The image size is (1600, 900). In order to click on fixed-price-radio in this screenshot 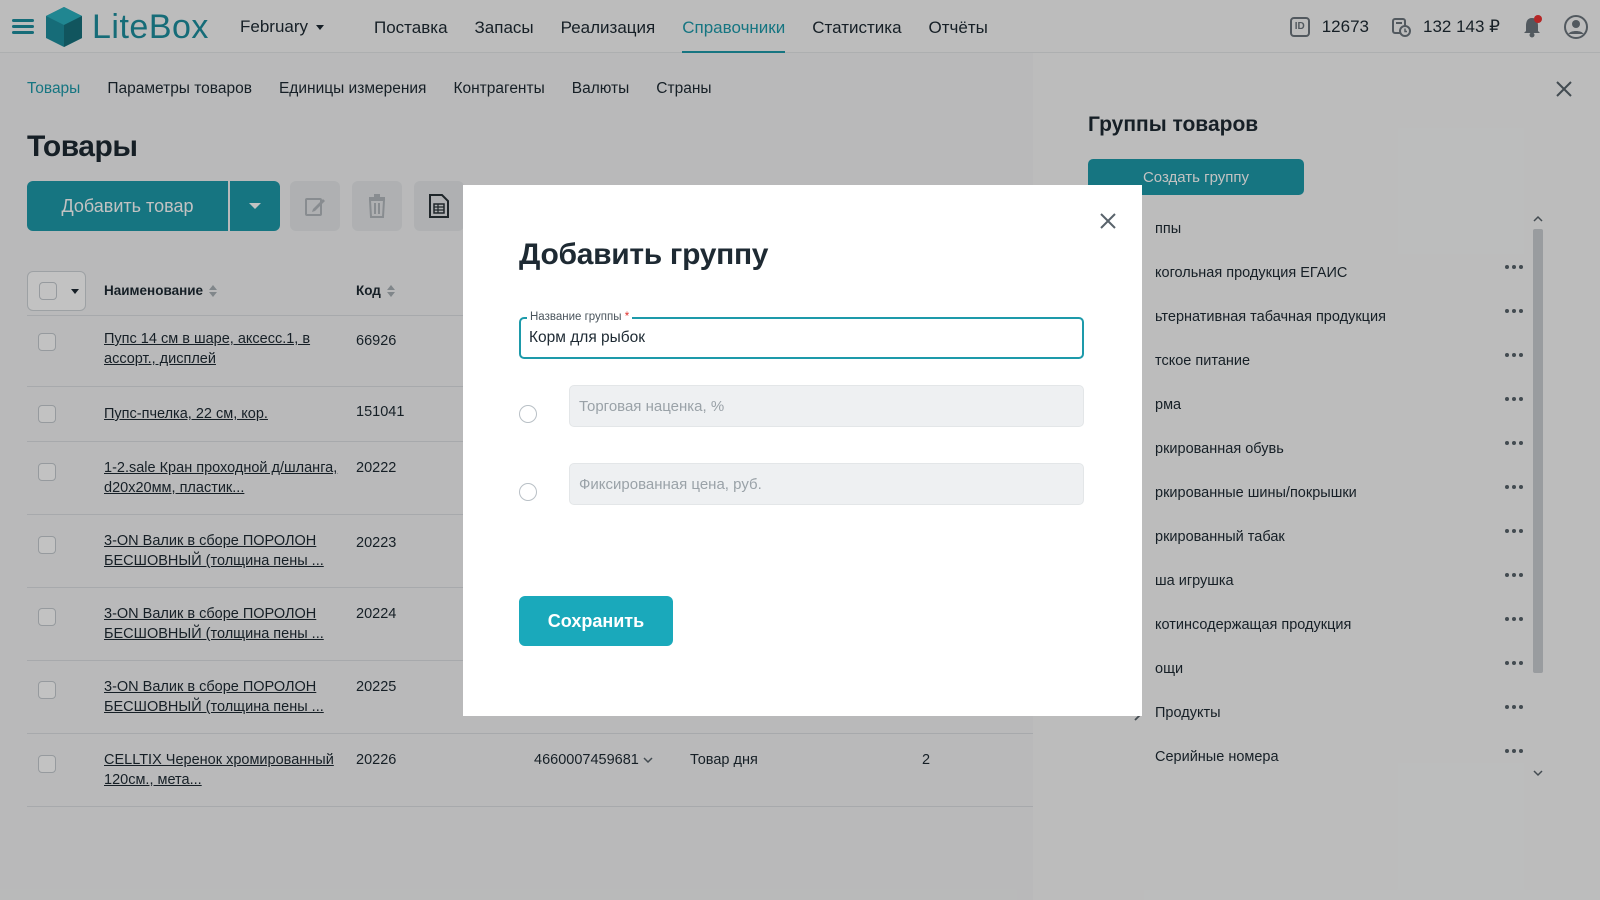, I will do `click(528, 492)`.